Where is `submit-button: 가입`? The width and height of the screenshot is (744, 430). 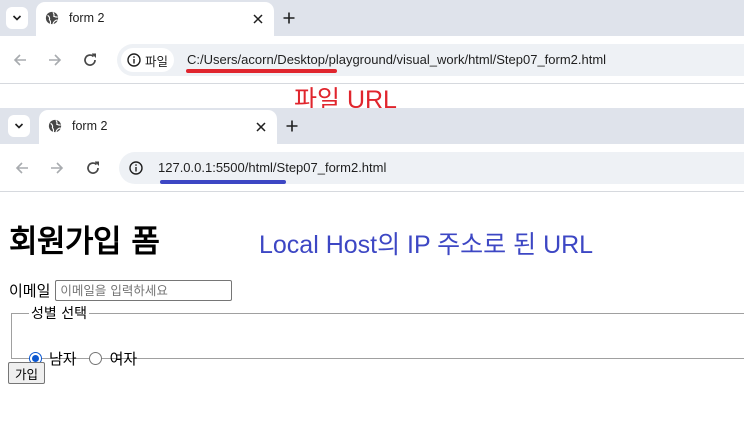 submit-button: 가입 is located at coordinates (27, 373).